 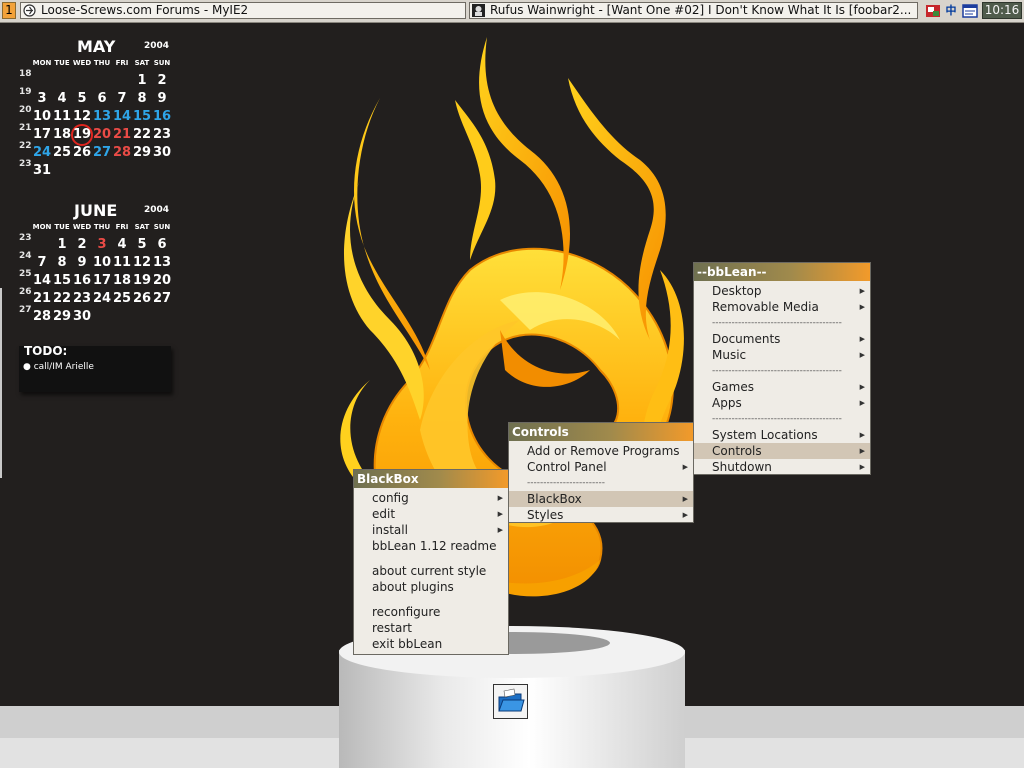 What do you see at coordinates (25, 92) in the screenshot?
I see `week-number: 19` at bounding box center [25, 92].